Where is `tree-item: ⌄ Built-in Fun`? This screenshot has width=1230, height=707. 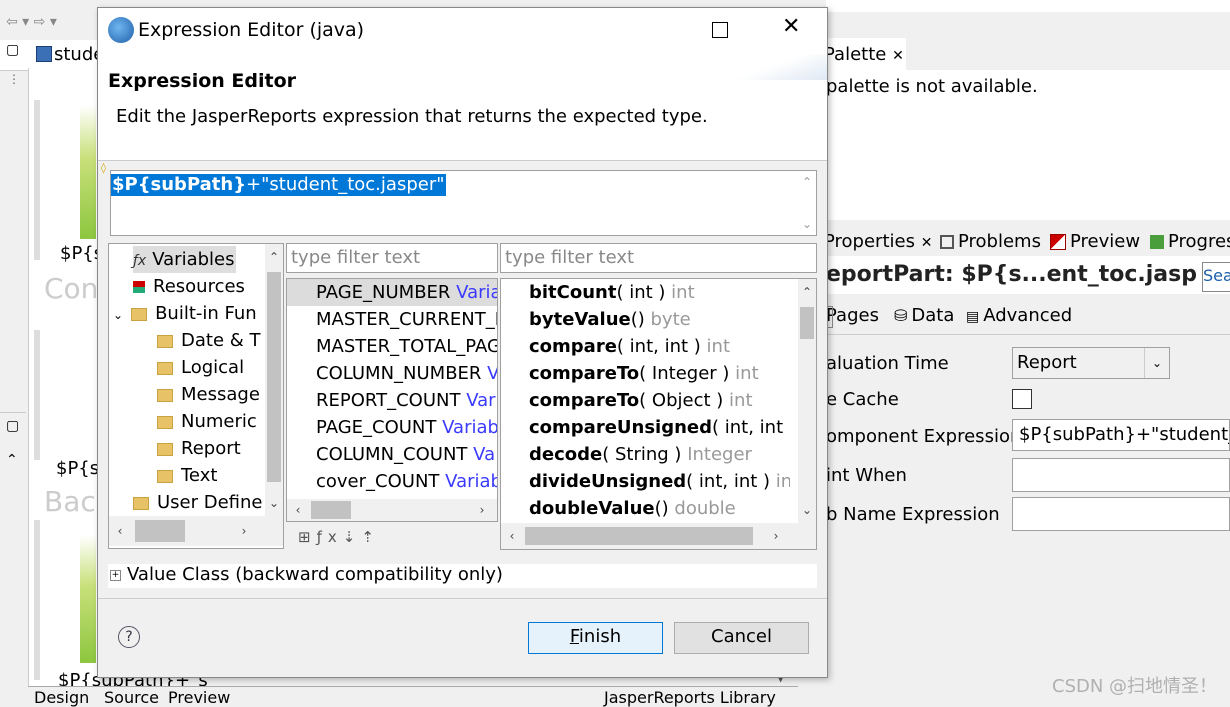
tree-item: ⌄ Built-in Fun is located at coordinates (185, 313).